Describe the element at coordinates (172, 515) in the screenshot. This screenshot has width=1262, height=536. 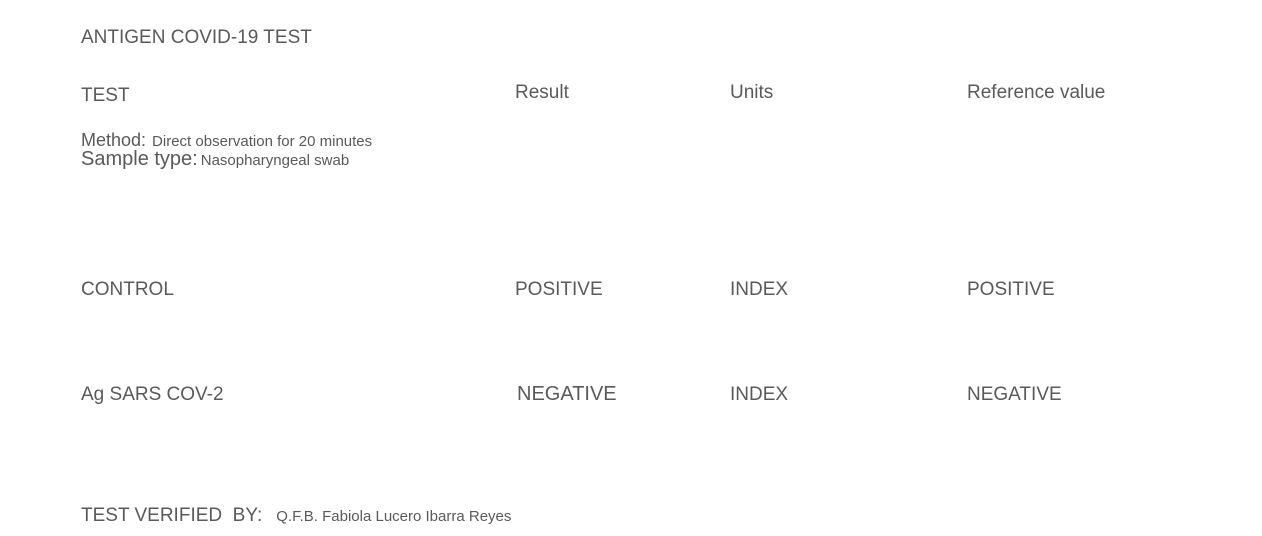
I see `verified-by-label: TEST VERIFIED BY:` at that location.